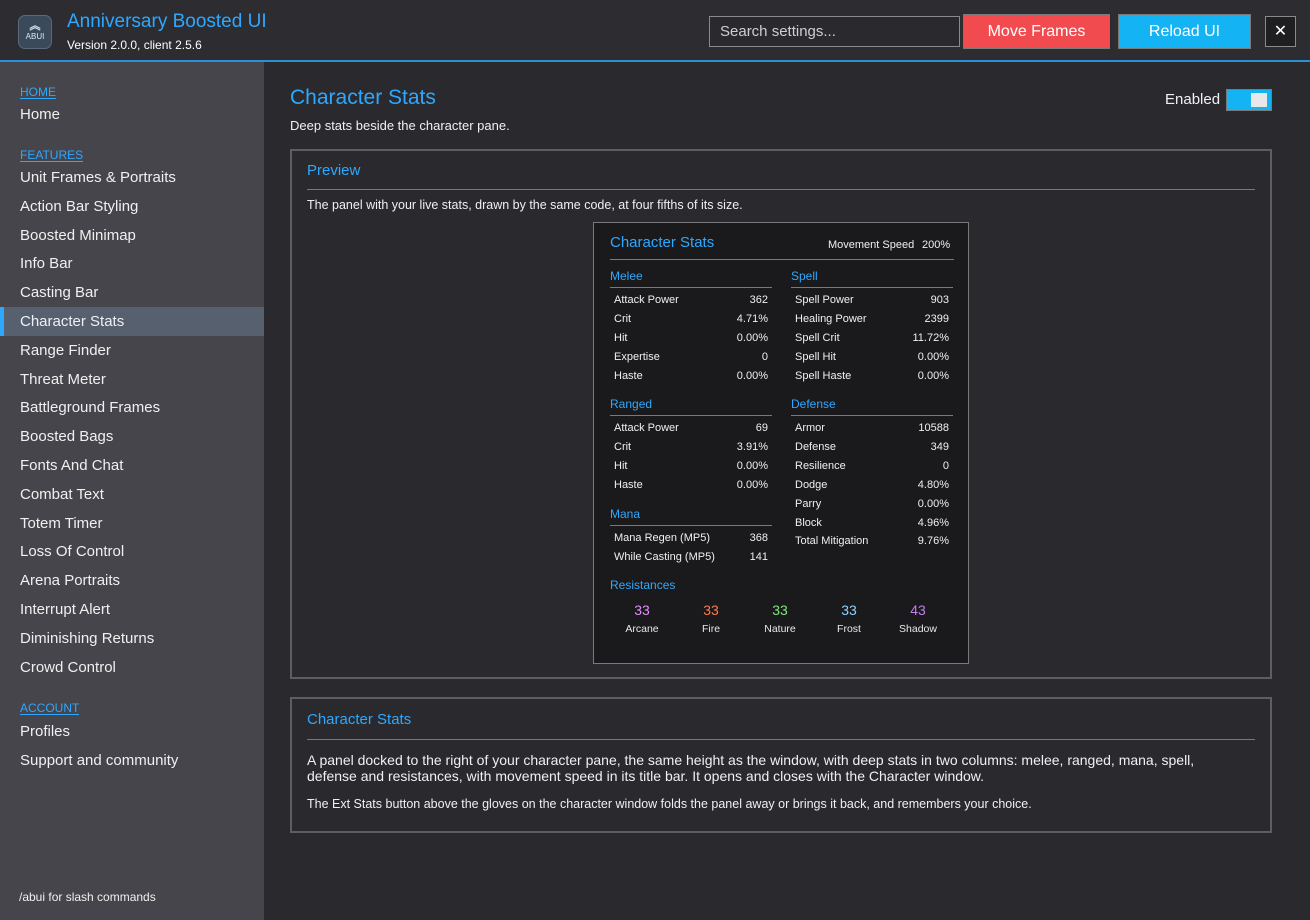 This screenshot has width=1310, height=920. I want to click on preview-divider, so click(781, 189).